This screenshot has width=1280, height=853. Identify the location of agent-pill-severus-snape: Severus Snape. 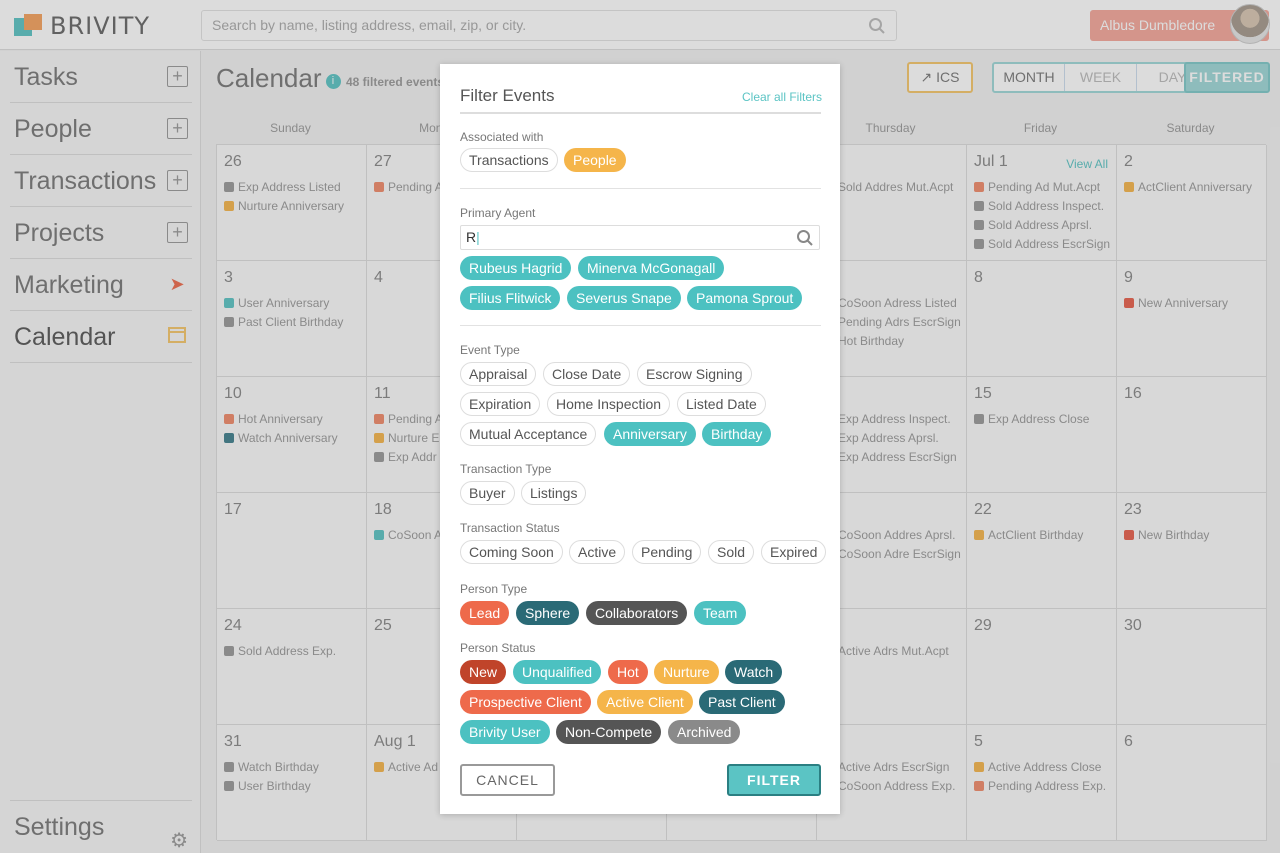
(624, 298).